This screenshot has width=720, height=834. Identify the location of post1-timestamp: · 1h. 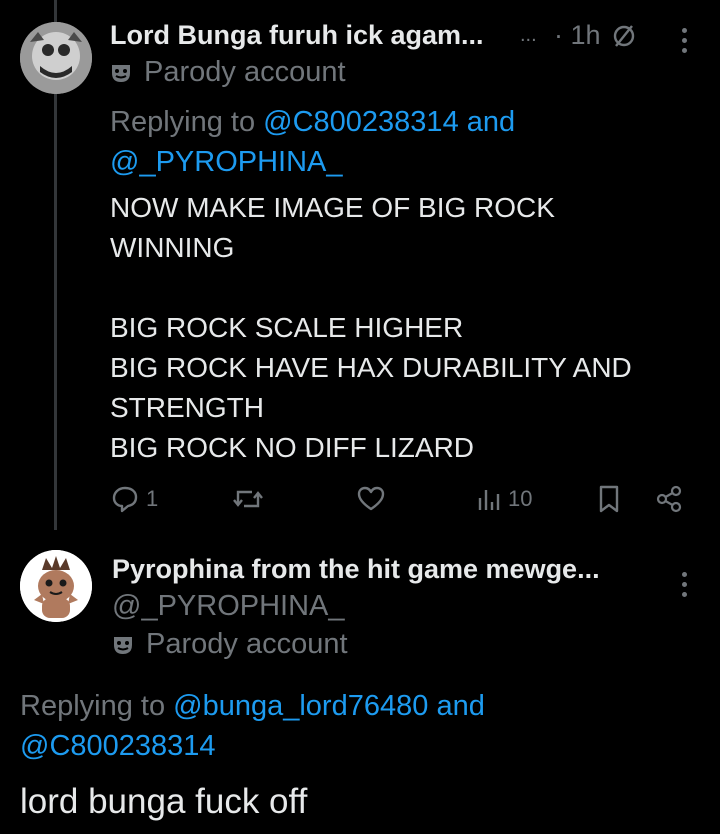
(577, 35).